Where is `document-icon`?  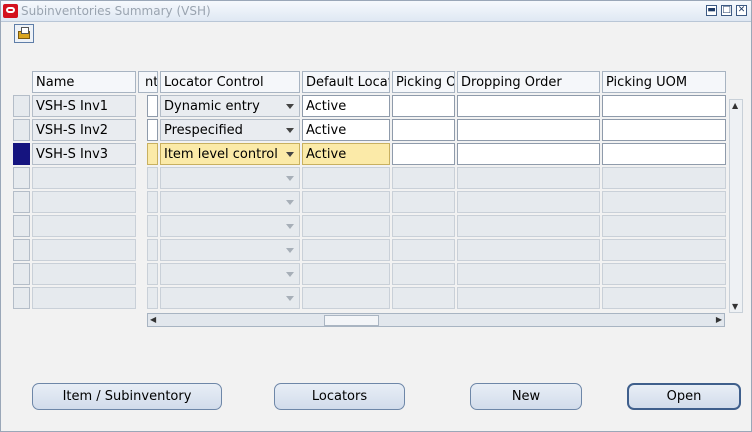
document-icon is located at coordinates (25, 30).